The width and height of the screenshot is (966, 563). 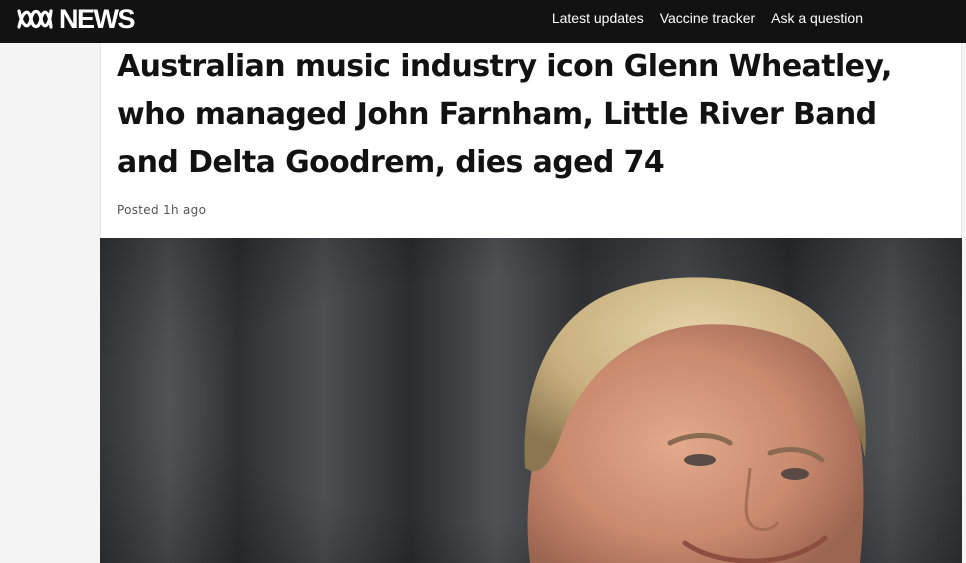 What do you see at coordinates (598, 18) in the screenshot?
I see `nav-latest-updates: Latest updates` at bounding box center [598, 18].